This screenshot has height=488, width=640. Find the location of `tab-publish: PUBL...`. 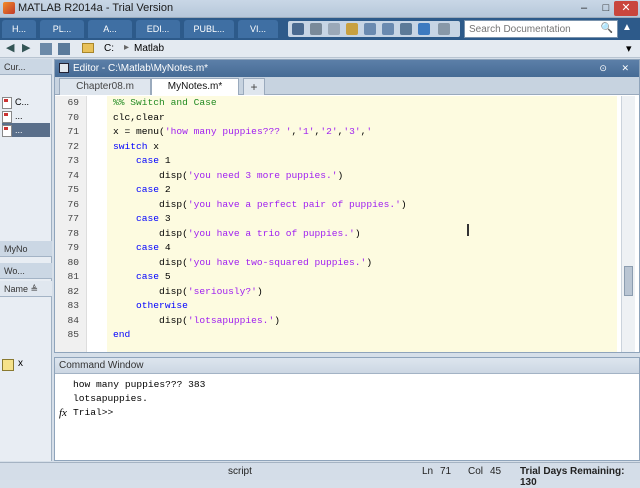

tab-publish: PUBL... is located at coordinates (209, 29).